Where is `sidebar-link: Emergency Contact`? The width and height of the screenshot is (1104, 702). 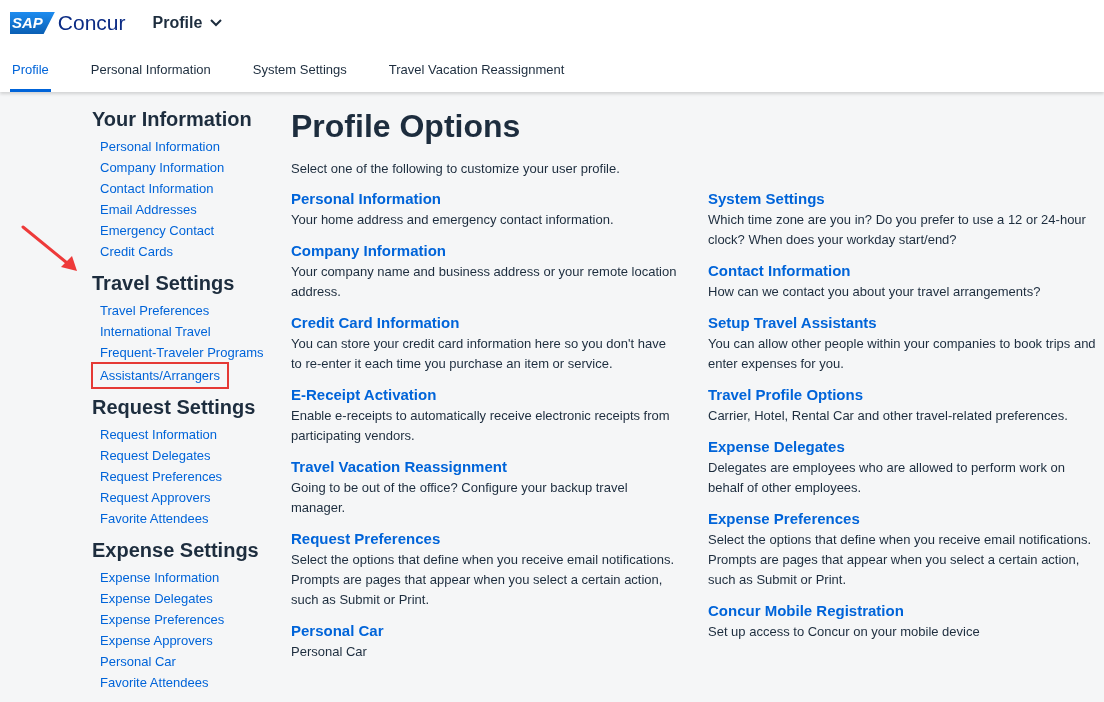
sidebar-link: Emergency Contact is located at coordinates (157, 230).